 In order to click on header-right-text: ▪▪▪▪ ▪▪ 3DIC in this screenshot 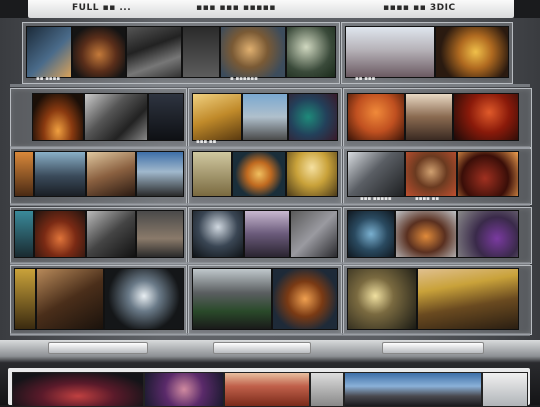, I will do `click(419, 8)`.